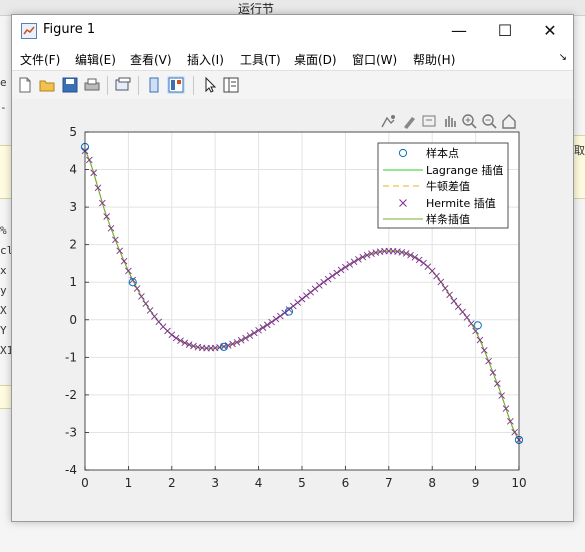 The height and width of the screenshot is (552, 585). Describe the element at coordinates (92, 85) in the screenshot. I see `print-icon` at that location.